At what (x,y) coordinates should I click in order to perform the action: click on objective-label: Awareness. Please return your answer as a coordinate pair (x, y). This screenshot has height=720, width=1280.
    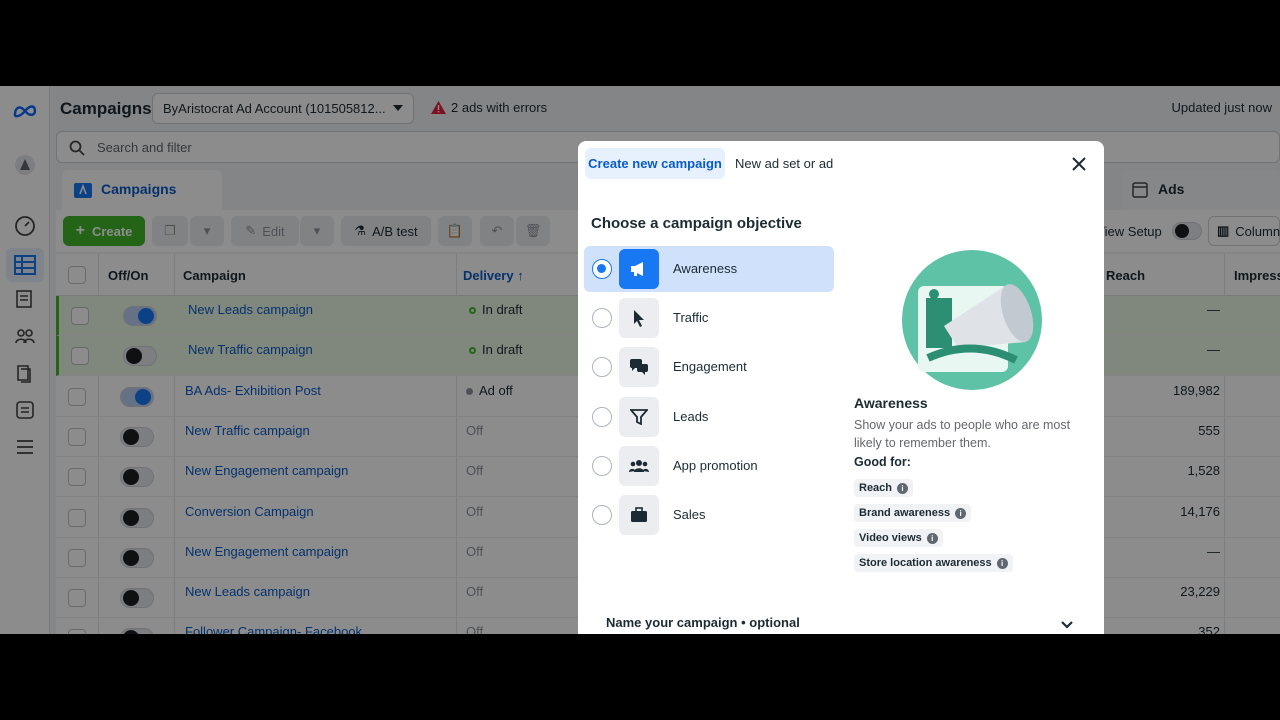
    Looking at the image, I should click on (705, 268).